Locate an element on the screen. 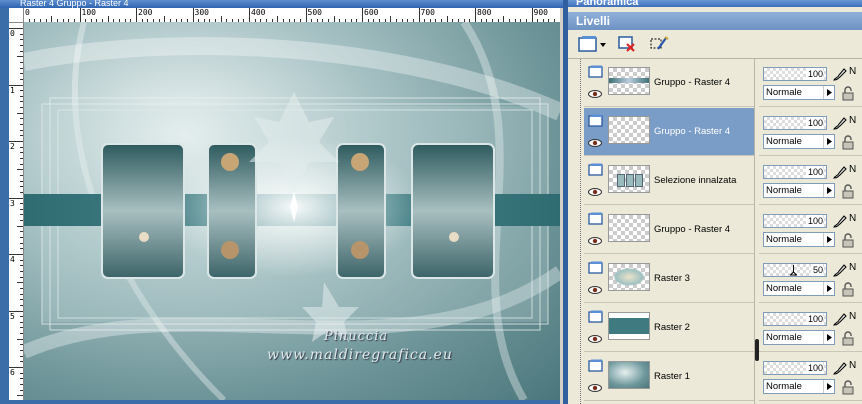  delete-layer-icon is located at coordinates (626, 44).